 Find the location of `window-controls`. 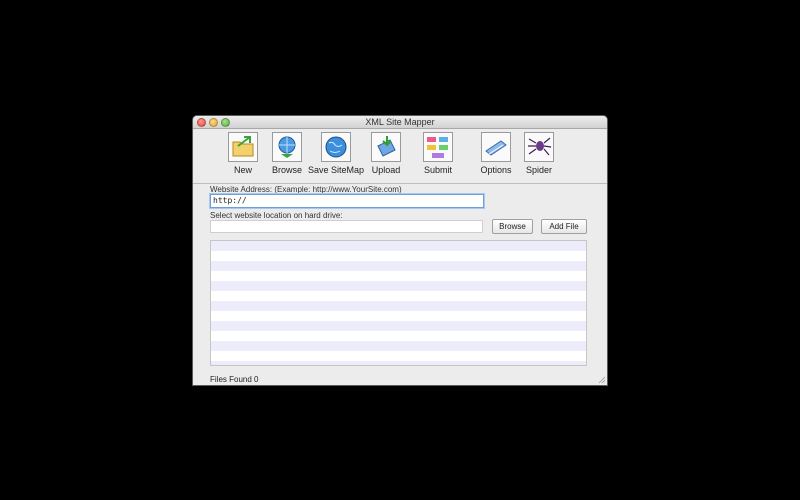

window-controls is located at coordinates (213, 122).